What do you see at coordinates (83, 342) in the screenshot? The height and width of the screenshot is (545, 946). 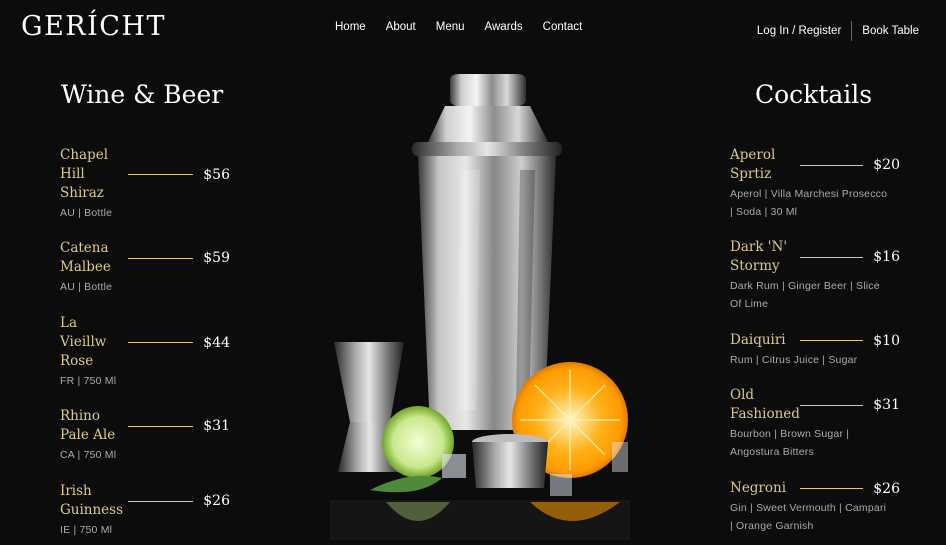 I see `wine-item-name: La Vieillw Rose` at bounding box center [83, 342].